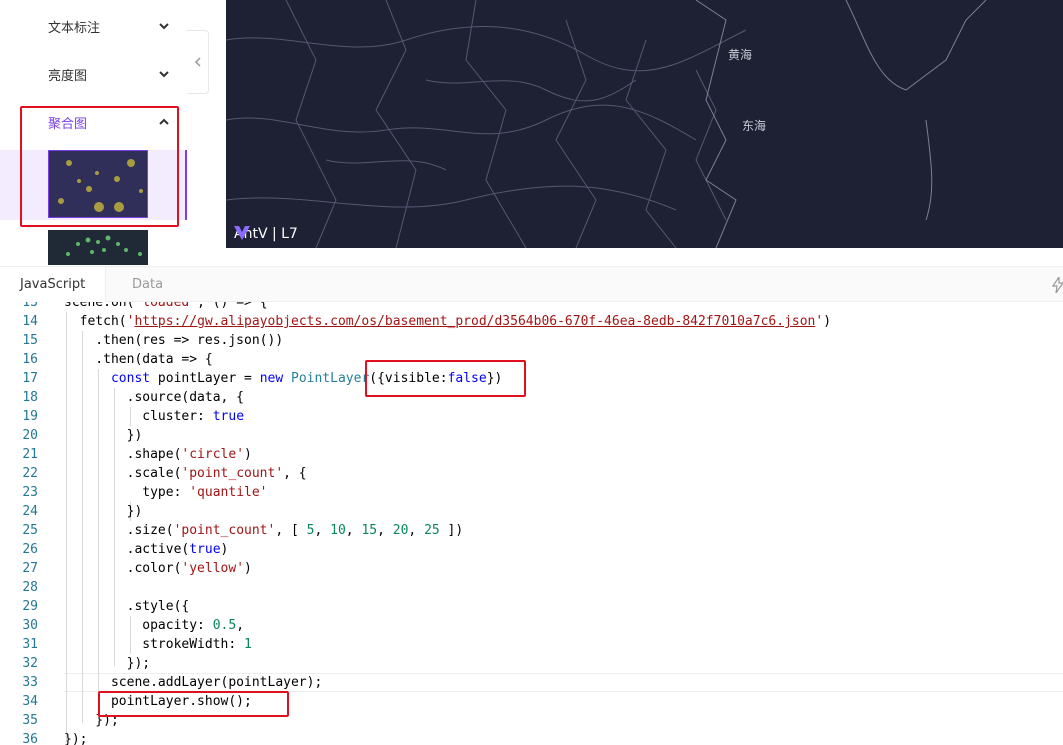 The image size is (1063, 745). What do you see at coordinates (68, 76) in the screenshot?
I see `menu-item-label: 亮度图` at bounding box center [68, 76].